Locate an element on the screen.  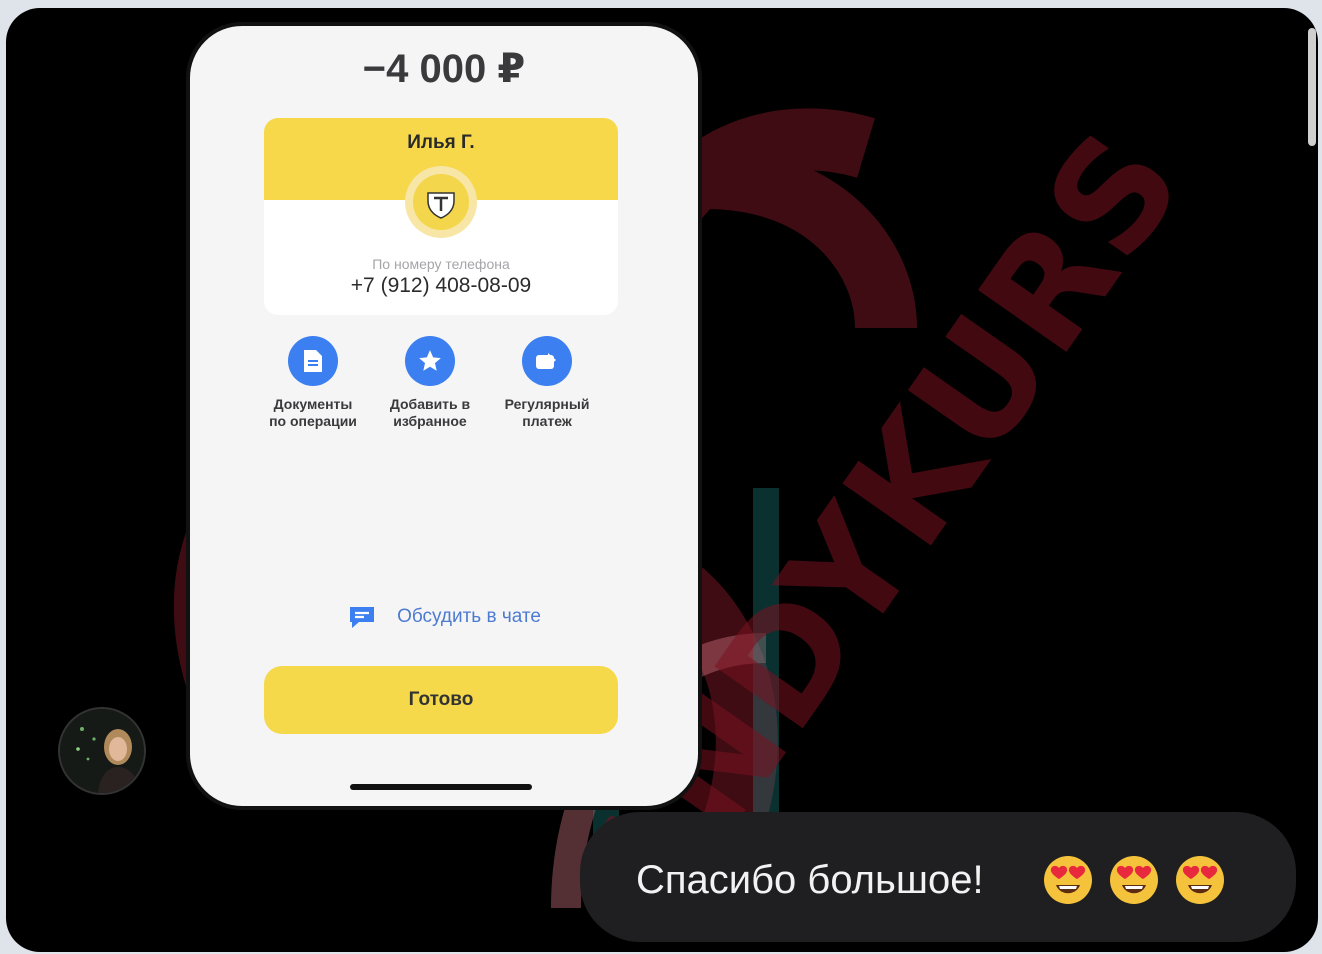
done-button: Готово is located at coordinates (441, 700).